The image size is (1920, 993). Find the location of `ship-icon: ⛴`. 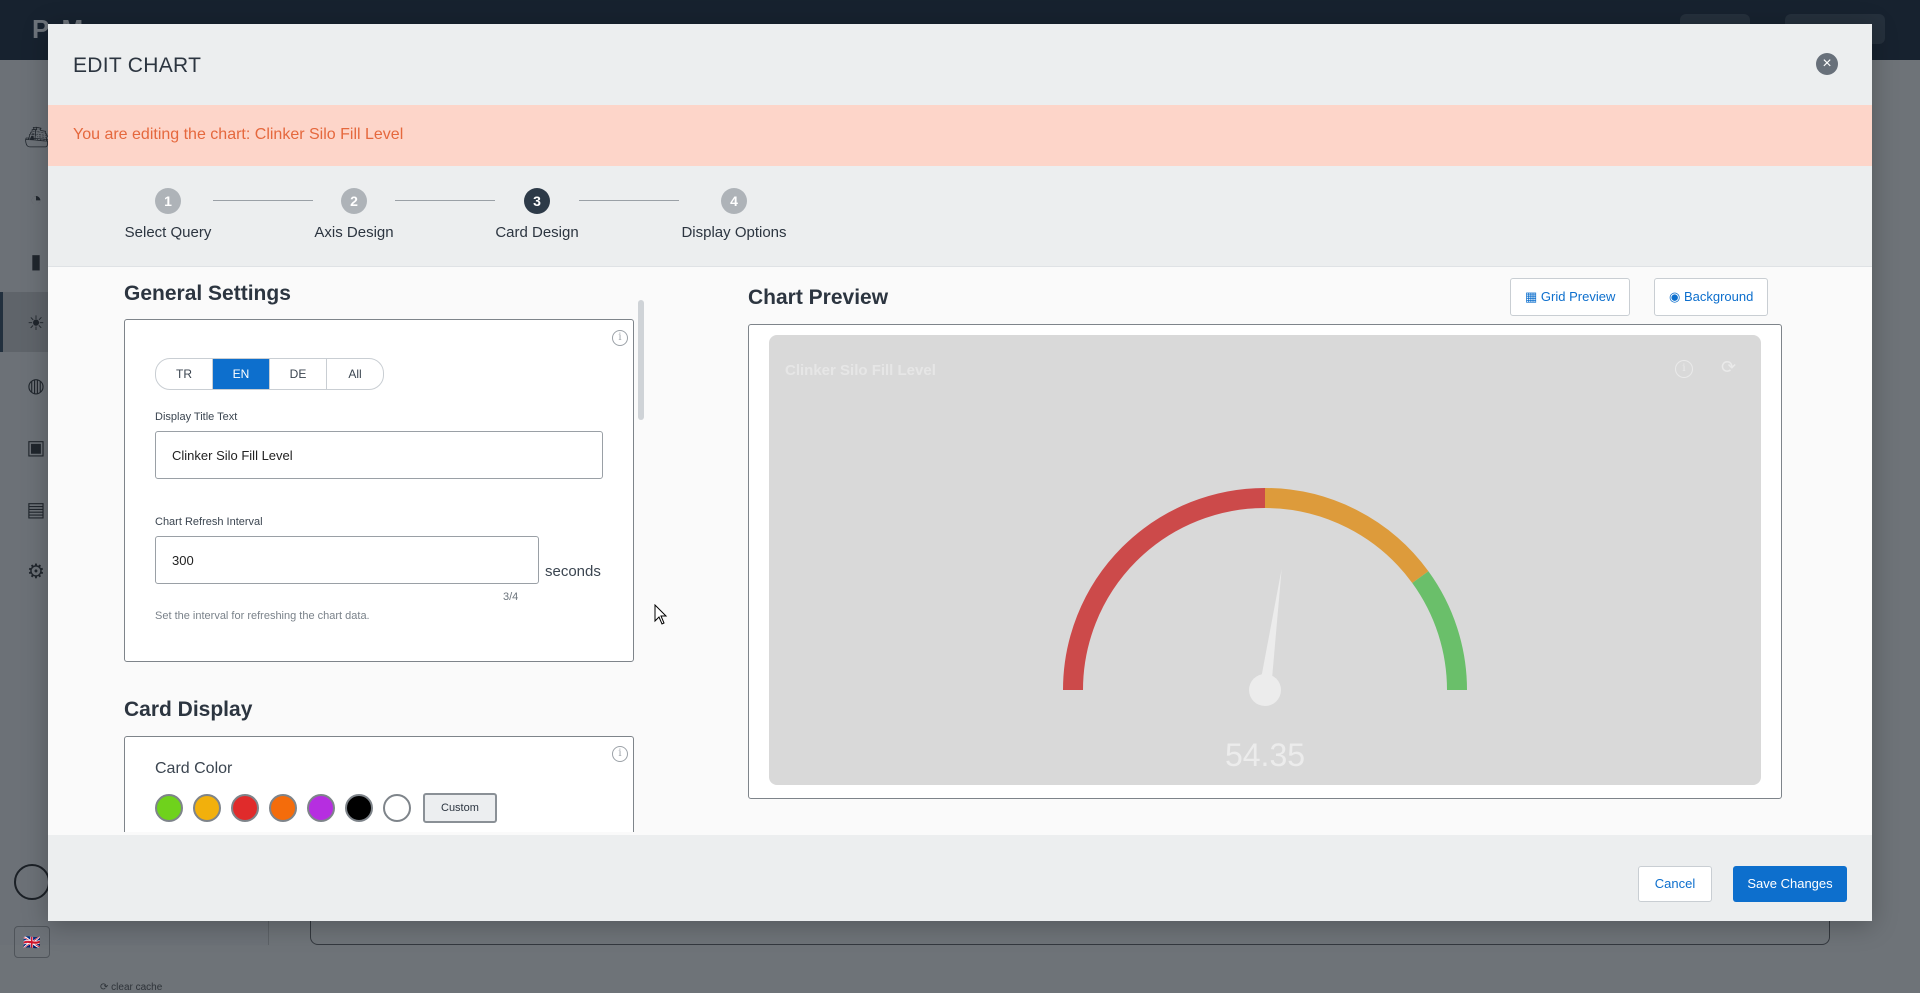

ship-icon: ⛴ is located at coordinates (36, 138).